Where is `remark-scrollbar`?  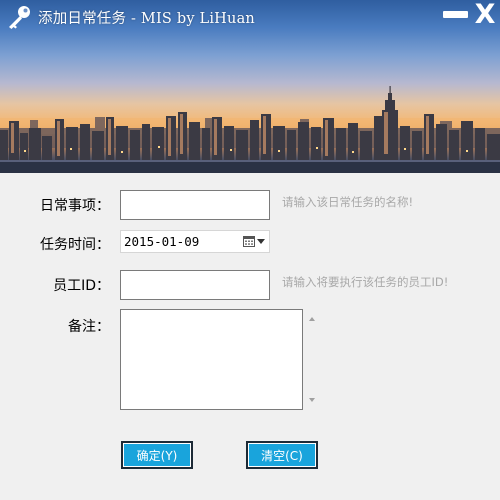
remark-scrollbar is located at coordinates (312, 359).